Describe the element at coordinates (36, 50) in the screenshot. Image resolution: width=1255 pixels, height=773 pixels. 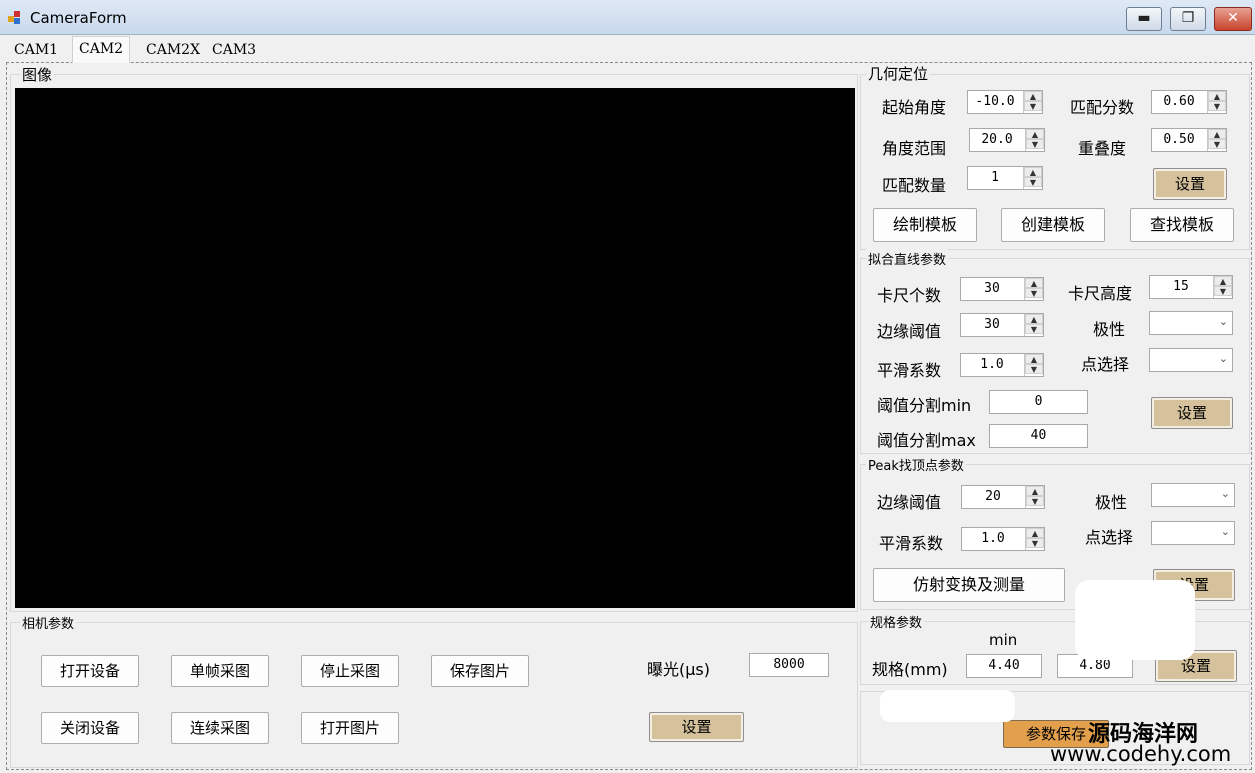
I see `tab-cam1: CAM1` at that location.